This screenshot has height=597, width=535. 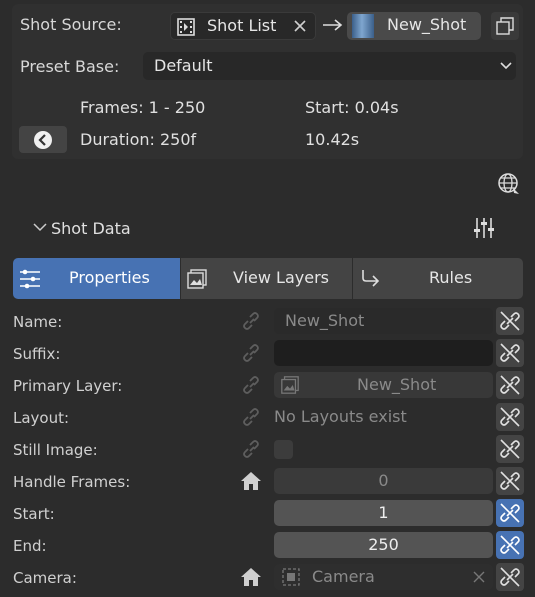 What do you see at coordinates (37, 354) in the screenshot?
I see `suffix-label: Suffix:` at bounding box center [37, 354].